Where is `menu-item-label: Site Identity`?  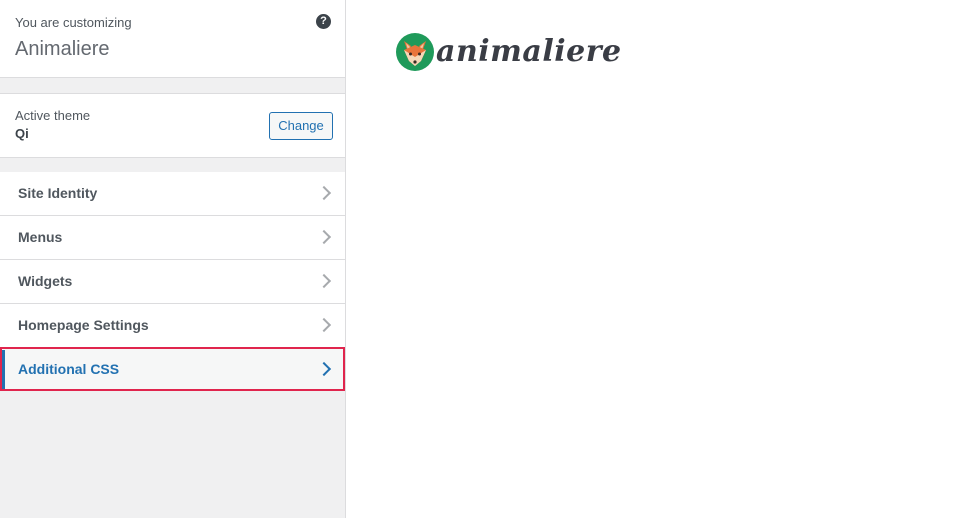 menu-item-label: Site Identity is located at coordinates (58, 193).